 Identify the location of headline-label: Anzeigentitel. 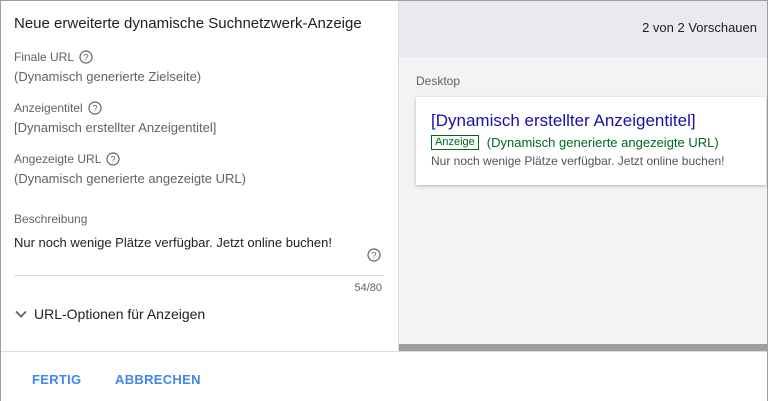
(48, 108).